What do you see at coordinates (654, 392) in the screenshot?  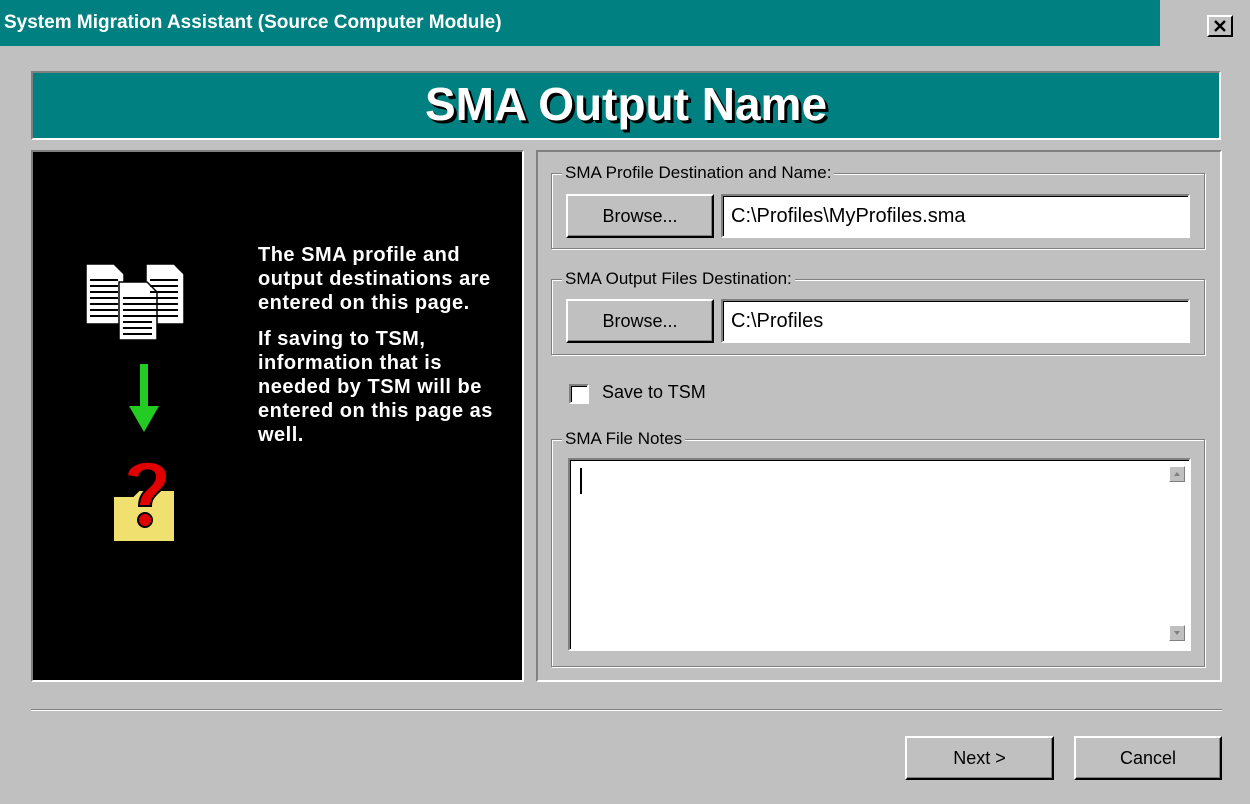 I see `save-tsm-label: Save to TSM` at bounding box center [654, 392].